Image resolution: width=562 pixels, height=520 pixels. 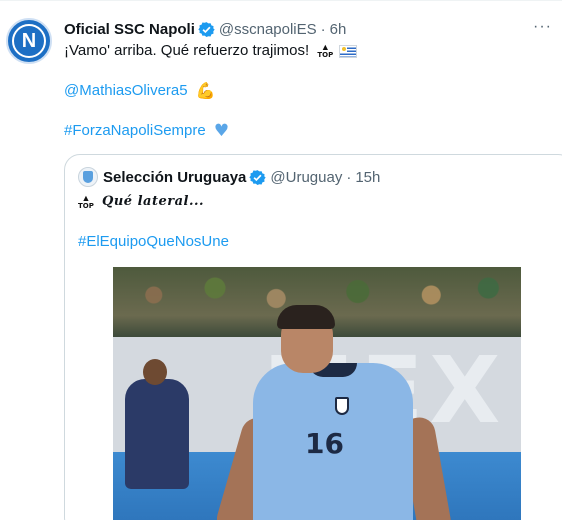 I want to click on photo-player-hair, so click(x=306, y=317).